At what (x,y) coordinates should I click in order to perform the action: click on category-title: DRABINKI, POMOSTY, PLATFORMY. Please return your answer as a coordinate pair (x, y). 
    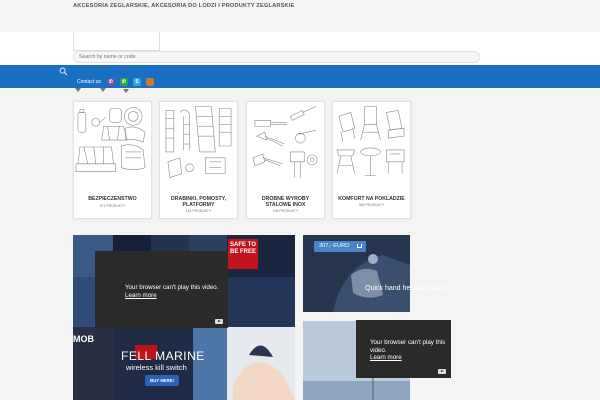
    Looking at the image, I should click on (198, 202).